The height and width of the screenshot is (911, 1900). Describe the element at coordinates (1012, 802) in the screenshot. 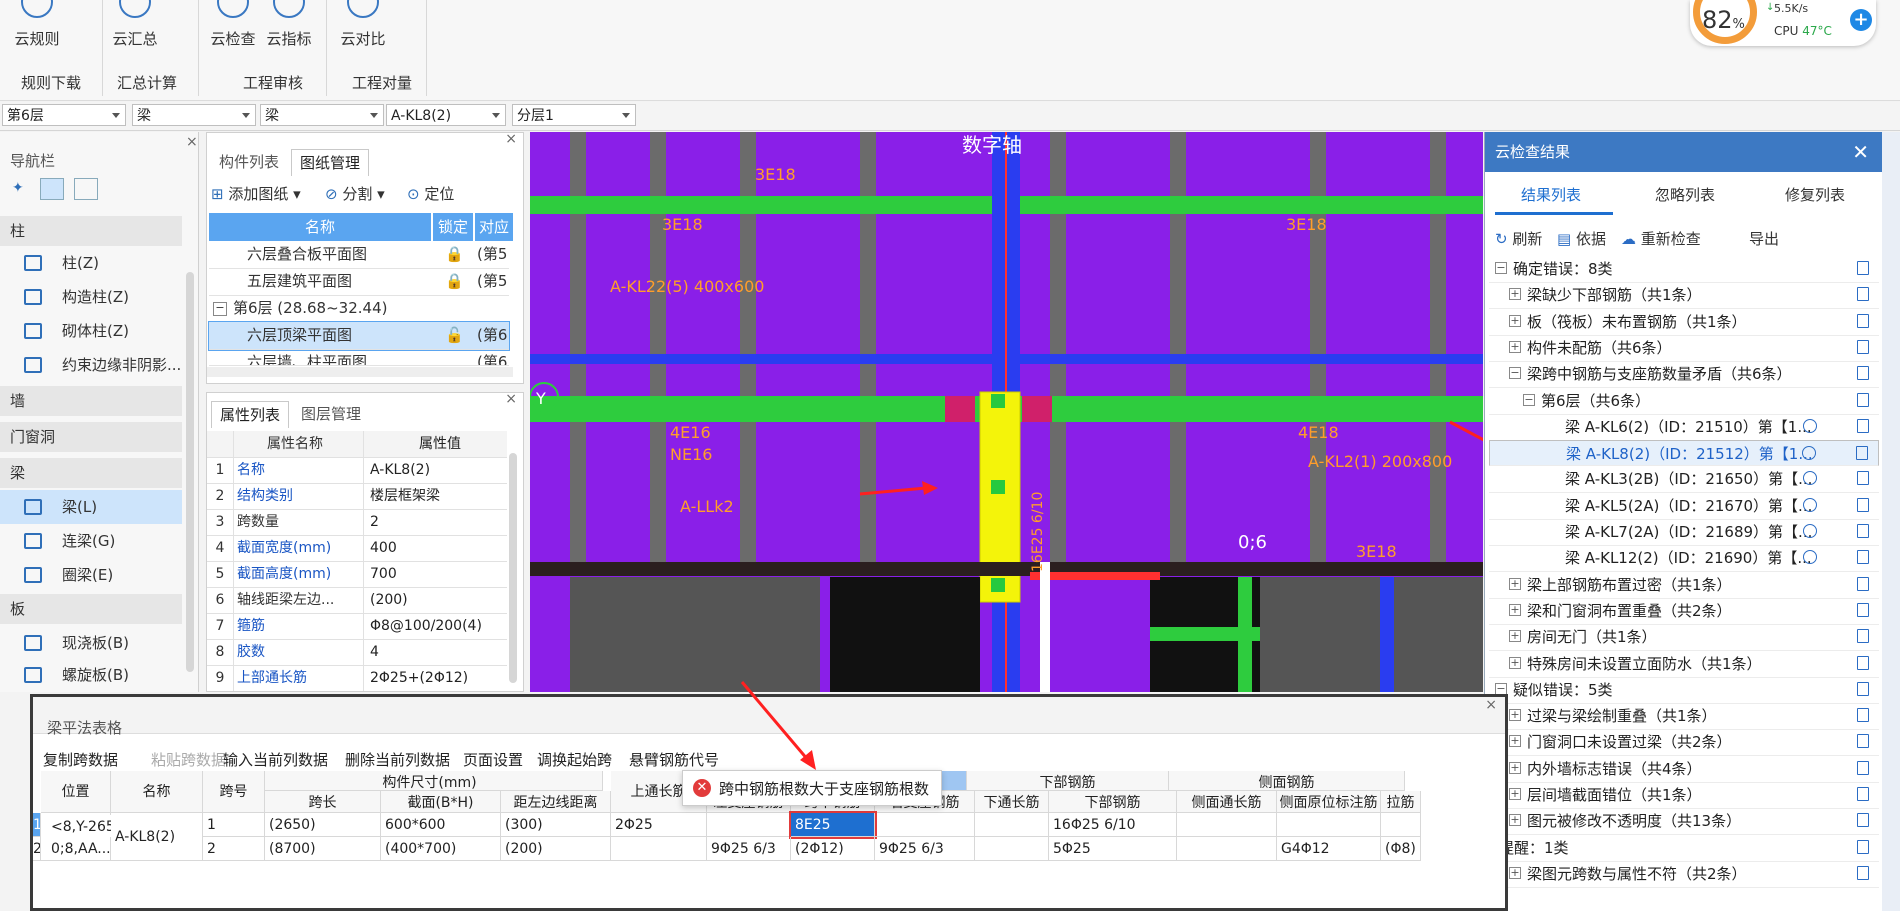

I see `col-header: 下通长筋` at that location.